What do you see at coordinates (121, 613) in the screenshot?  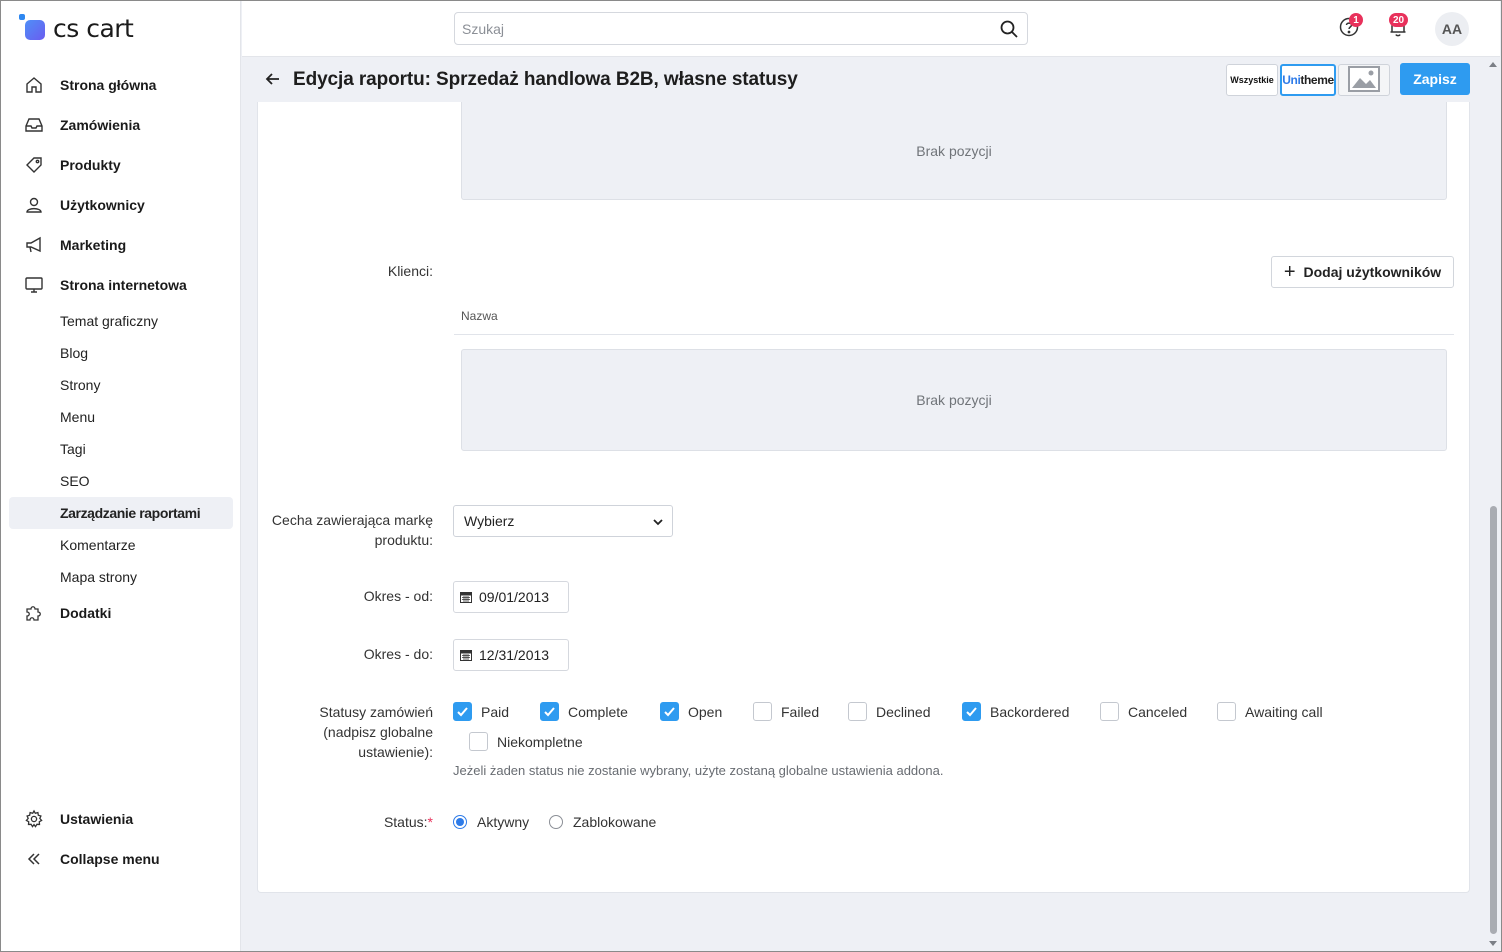 I see `sidebar-item-addons: Dodatki` at bounding box center [121, 613].